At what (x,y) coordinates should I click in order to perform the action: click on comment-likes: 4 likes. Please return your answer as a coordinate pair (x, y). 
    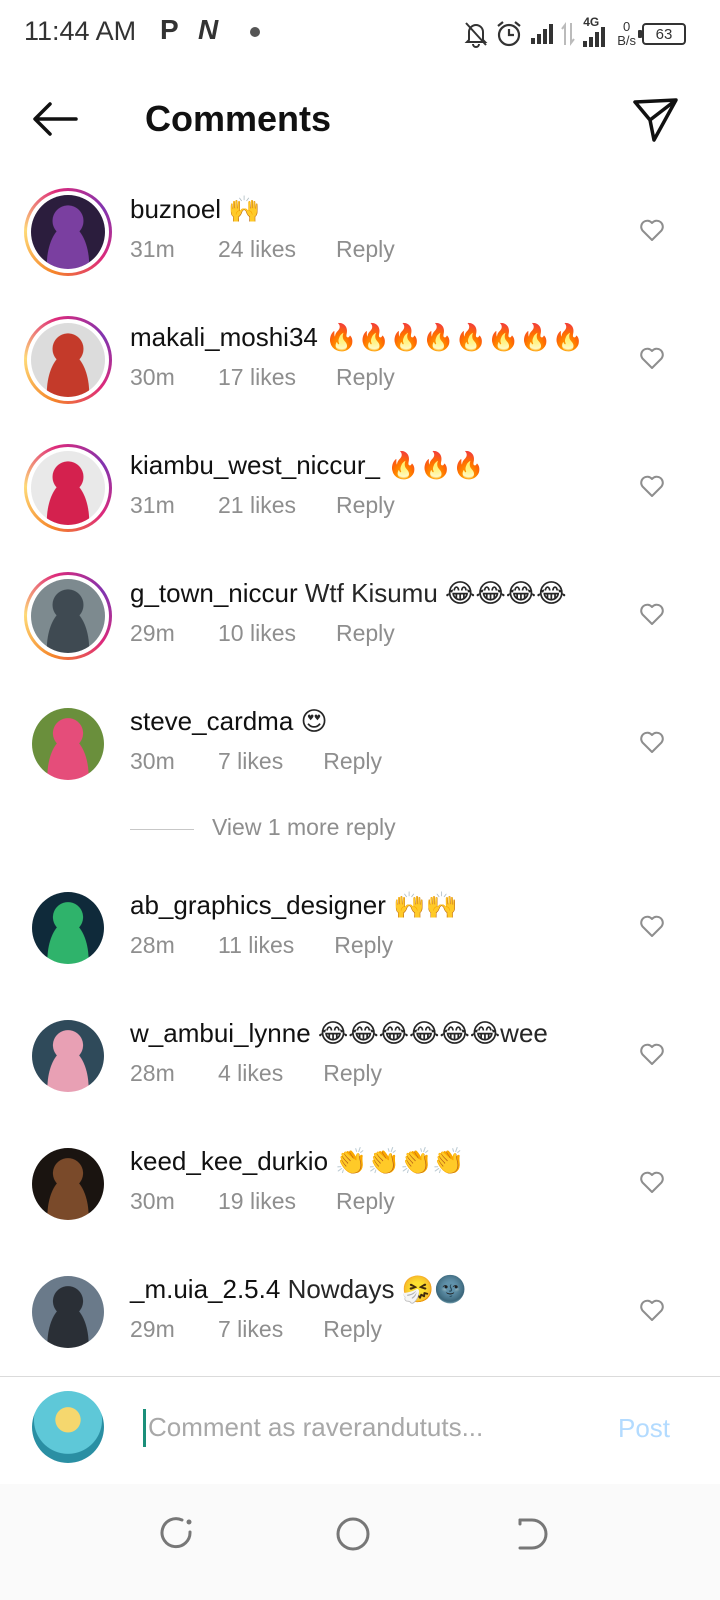
    Looking at the image, I should click on (250, 1073).